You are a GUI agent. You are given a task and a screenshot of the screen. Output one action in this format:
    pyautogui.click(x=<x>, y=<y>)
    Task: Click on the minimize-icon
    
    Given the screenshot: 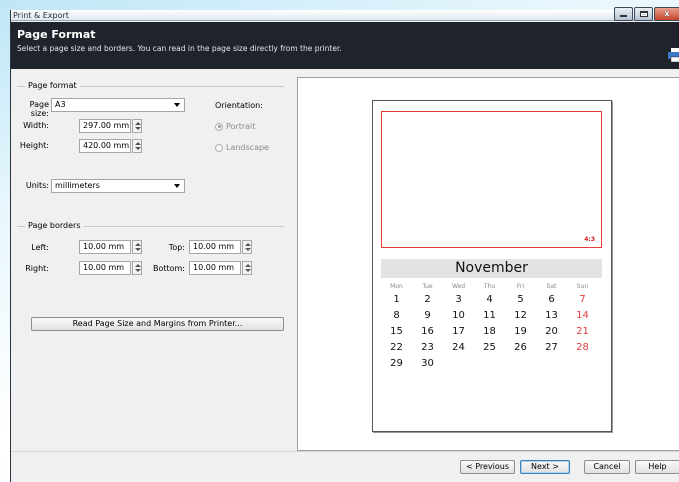 What is the action you would take?
    pyautogui.click(x=623, y=16)
    